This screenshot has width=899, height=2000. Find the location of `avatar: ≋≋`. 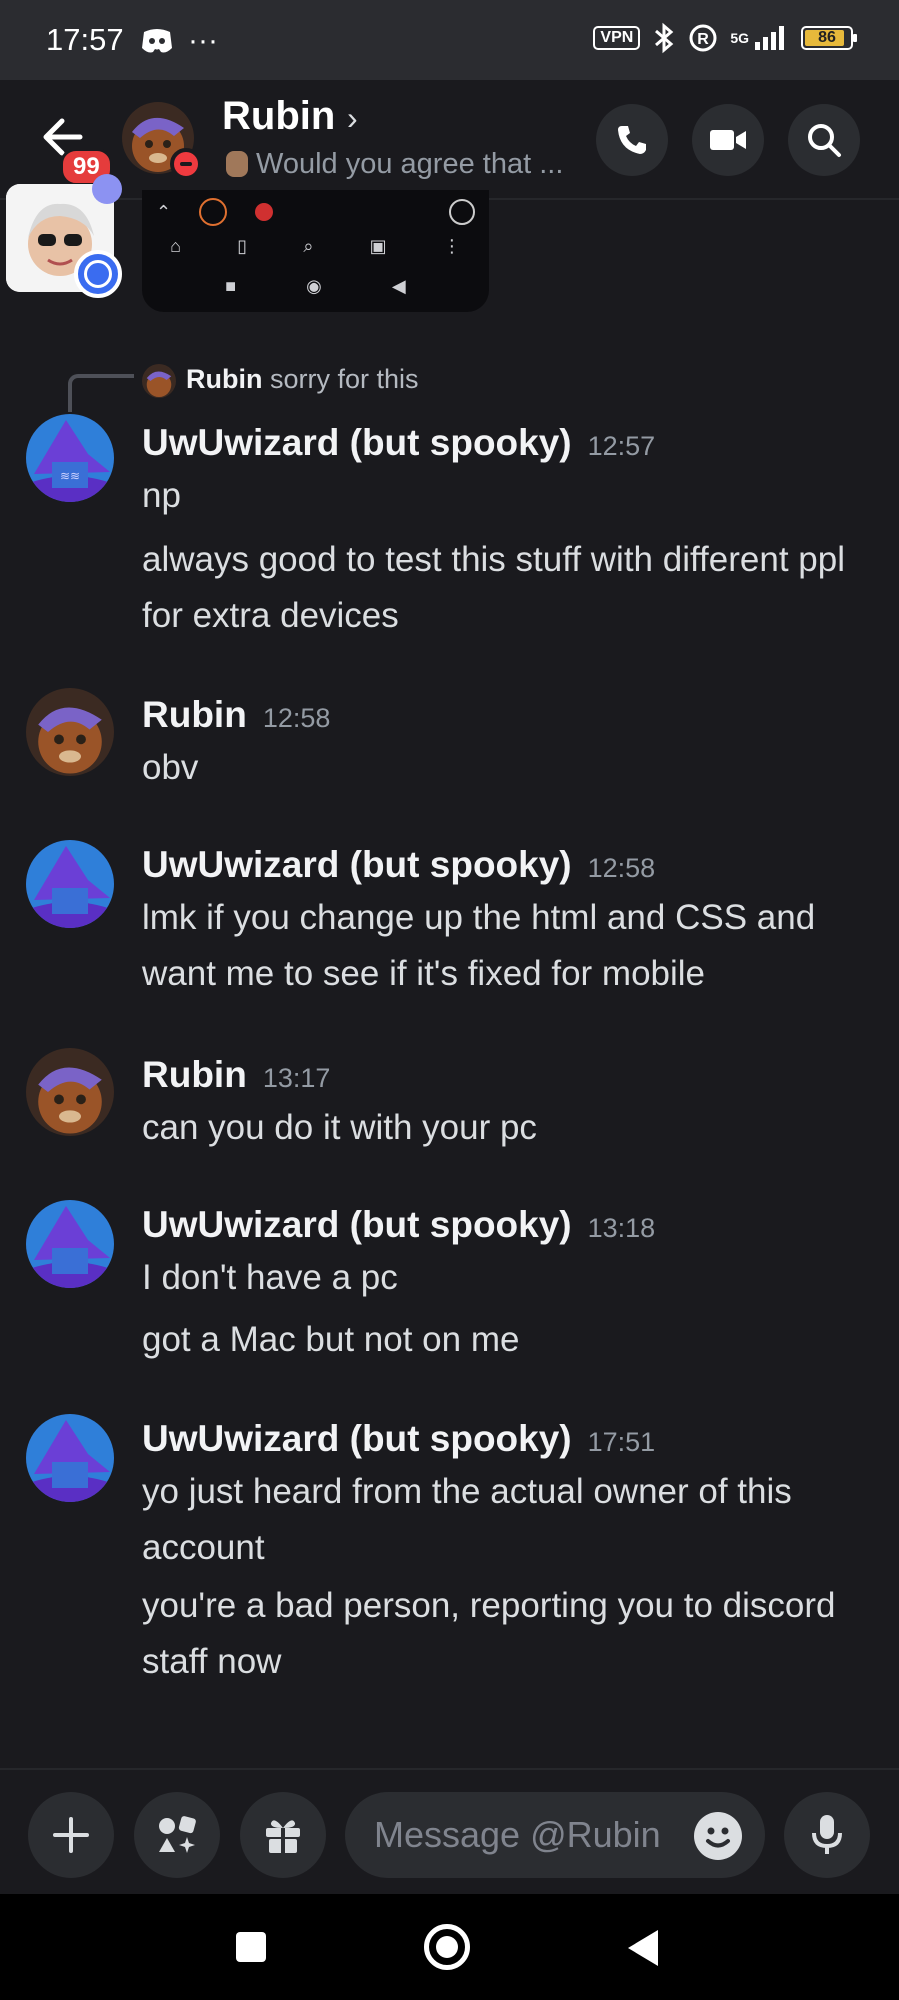

avatar: ≋≋ is located at coordinates (70, 458).